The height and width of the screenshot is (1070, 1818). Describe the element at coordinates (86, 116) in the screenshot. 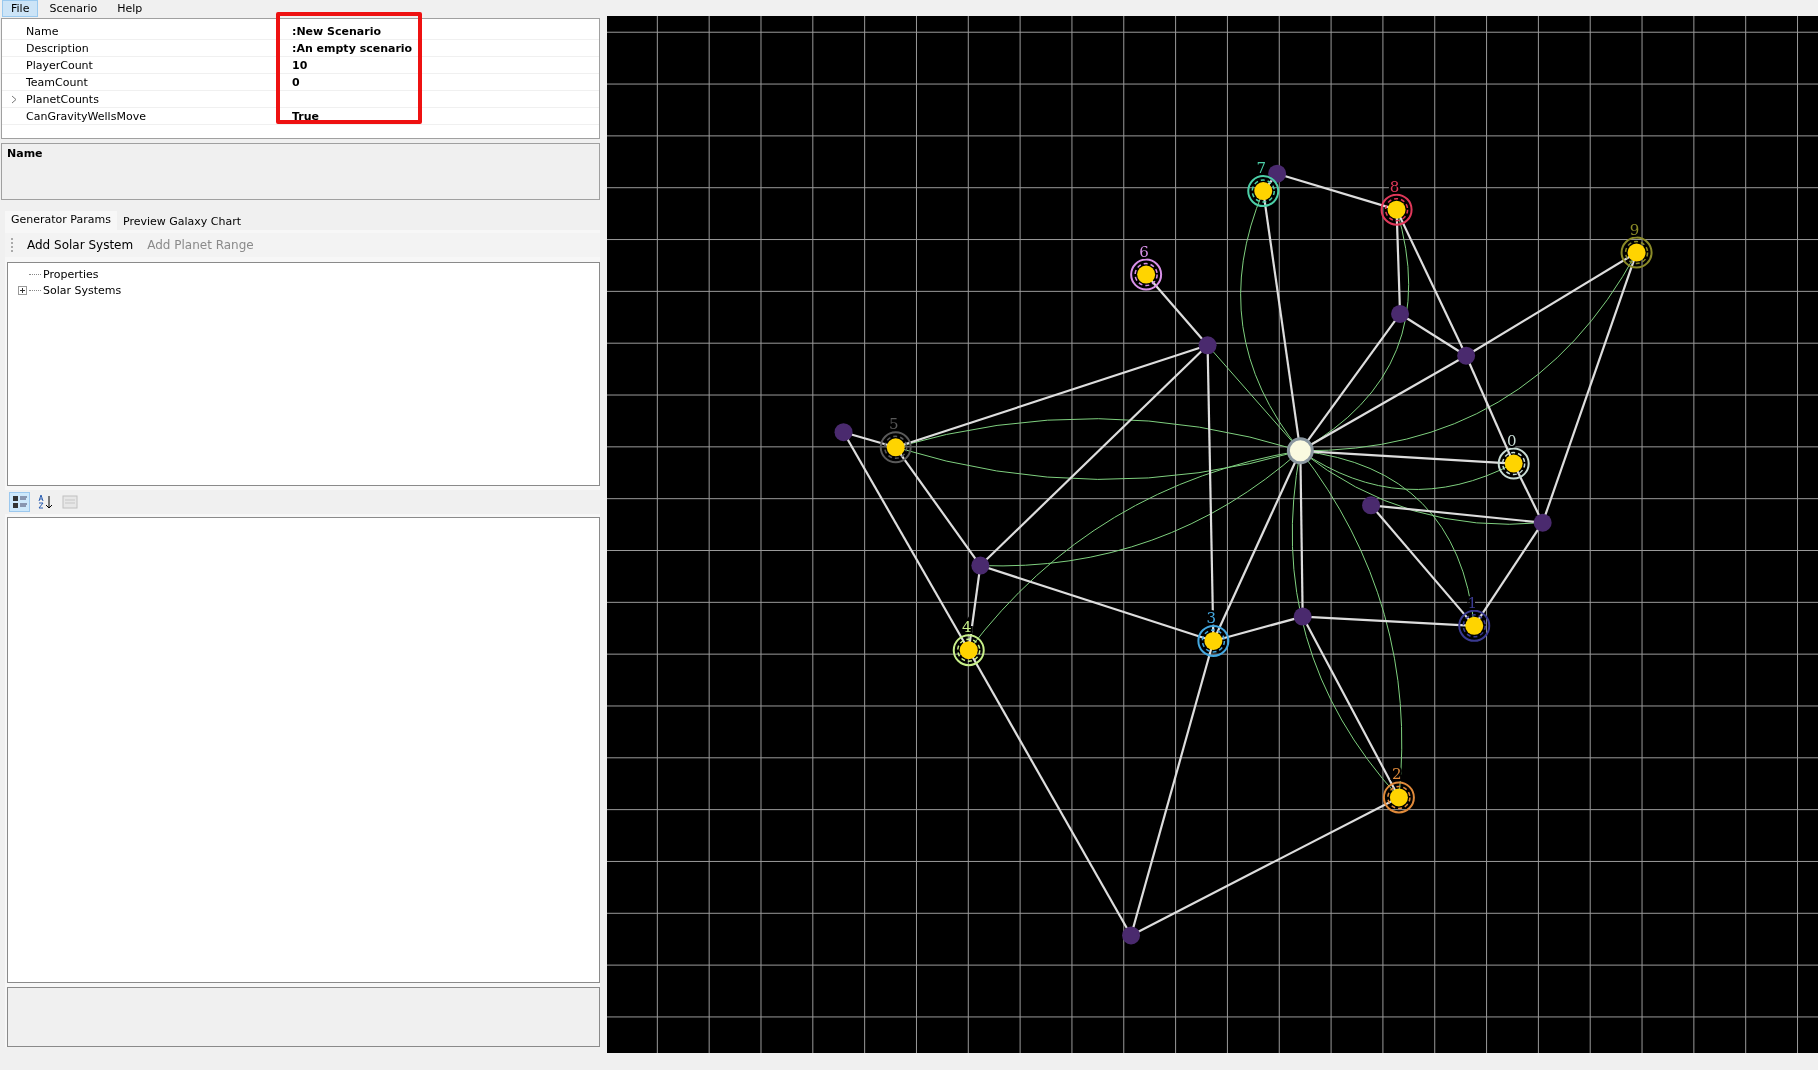

I see `property-name: CanGravityWellsMove` at that location.